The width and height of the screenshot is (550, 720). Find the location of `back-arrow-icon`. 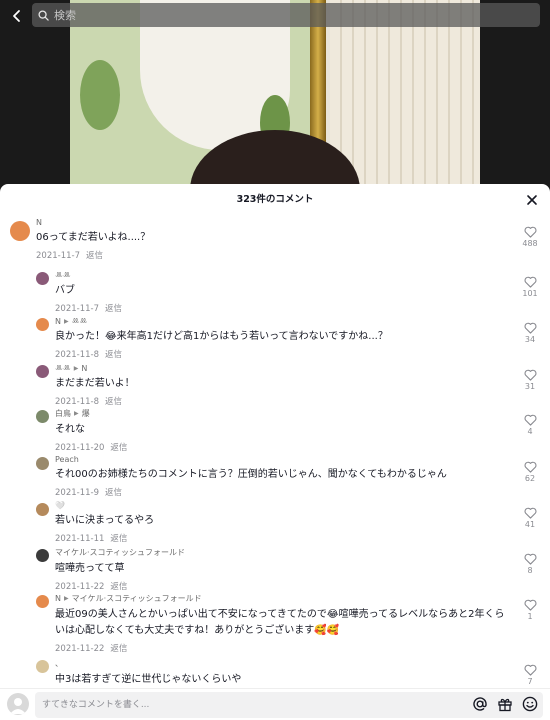

back-arrow-icon is located at coordinates (17, 16).